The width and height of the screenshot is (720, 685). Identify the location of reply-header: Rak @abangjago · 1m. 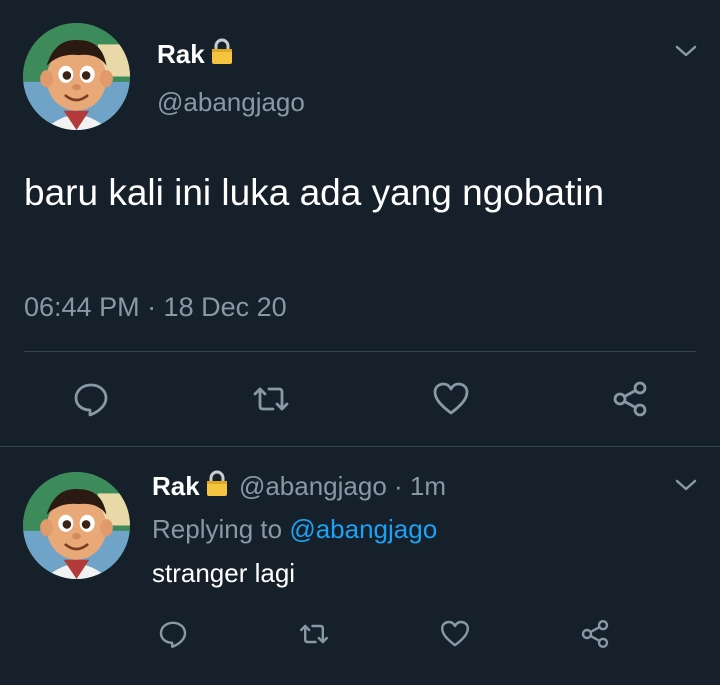
(299, 487).